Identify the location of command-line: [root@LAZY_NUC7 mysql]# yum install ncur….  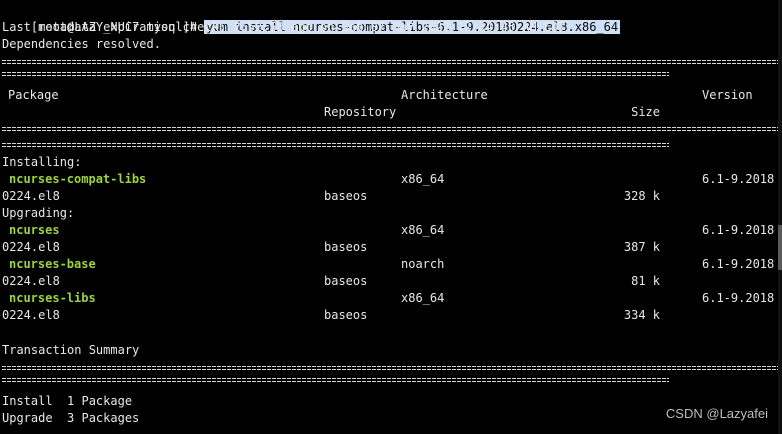
(311, 18).